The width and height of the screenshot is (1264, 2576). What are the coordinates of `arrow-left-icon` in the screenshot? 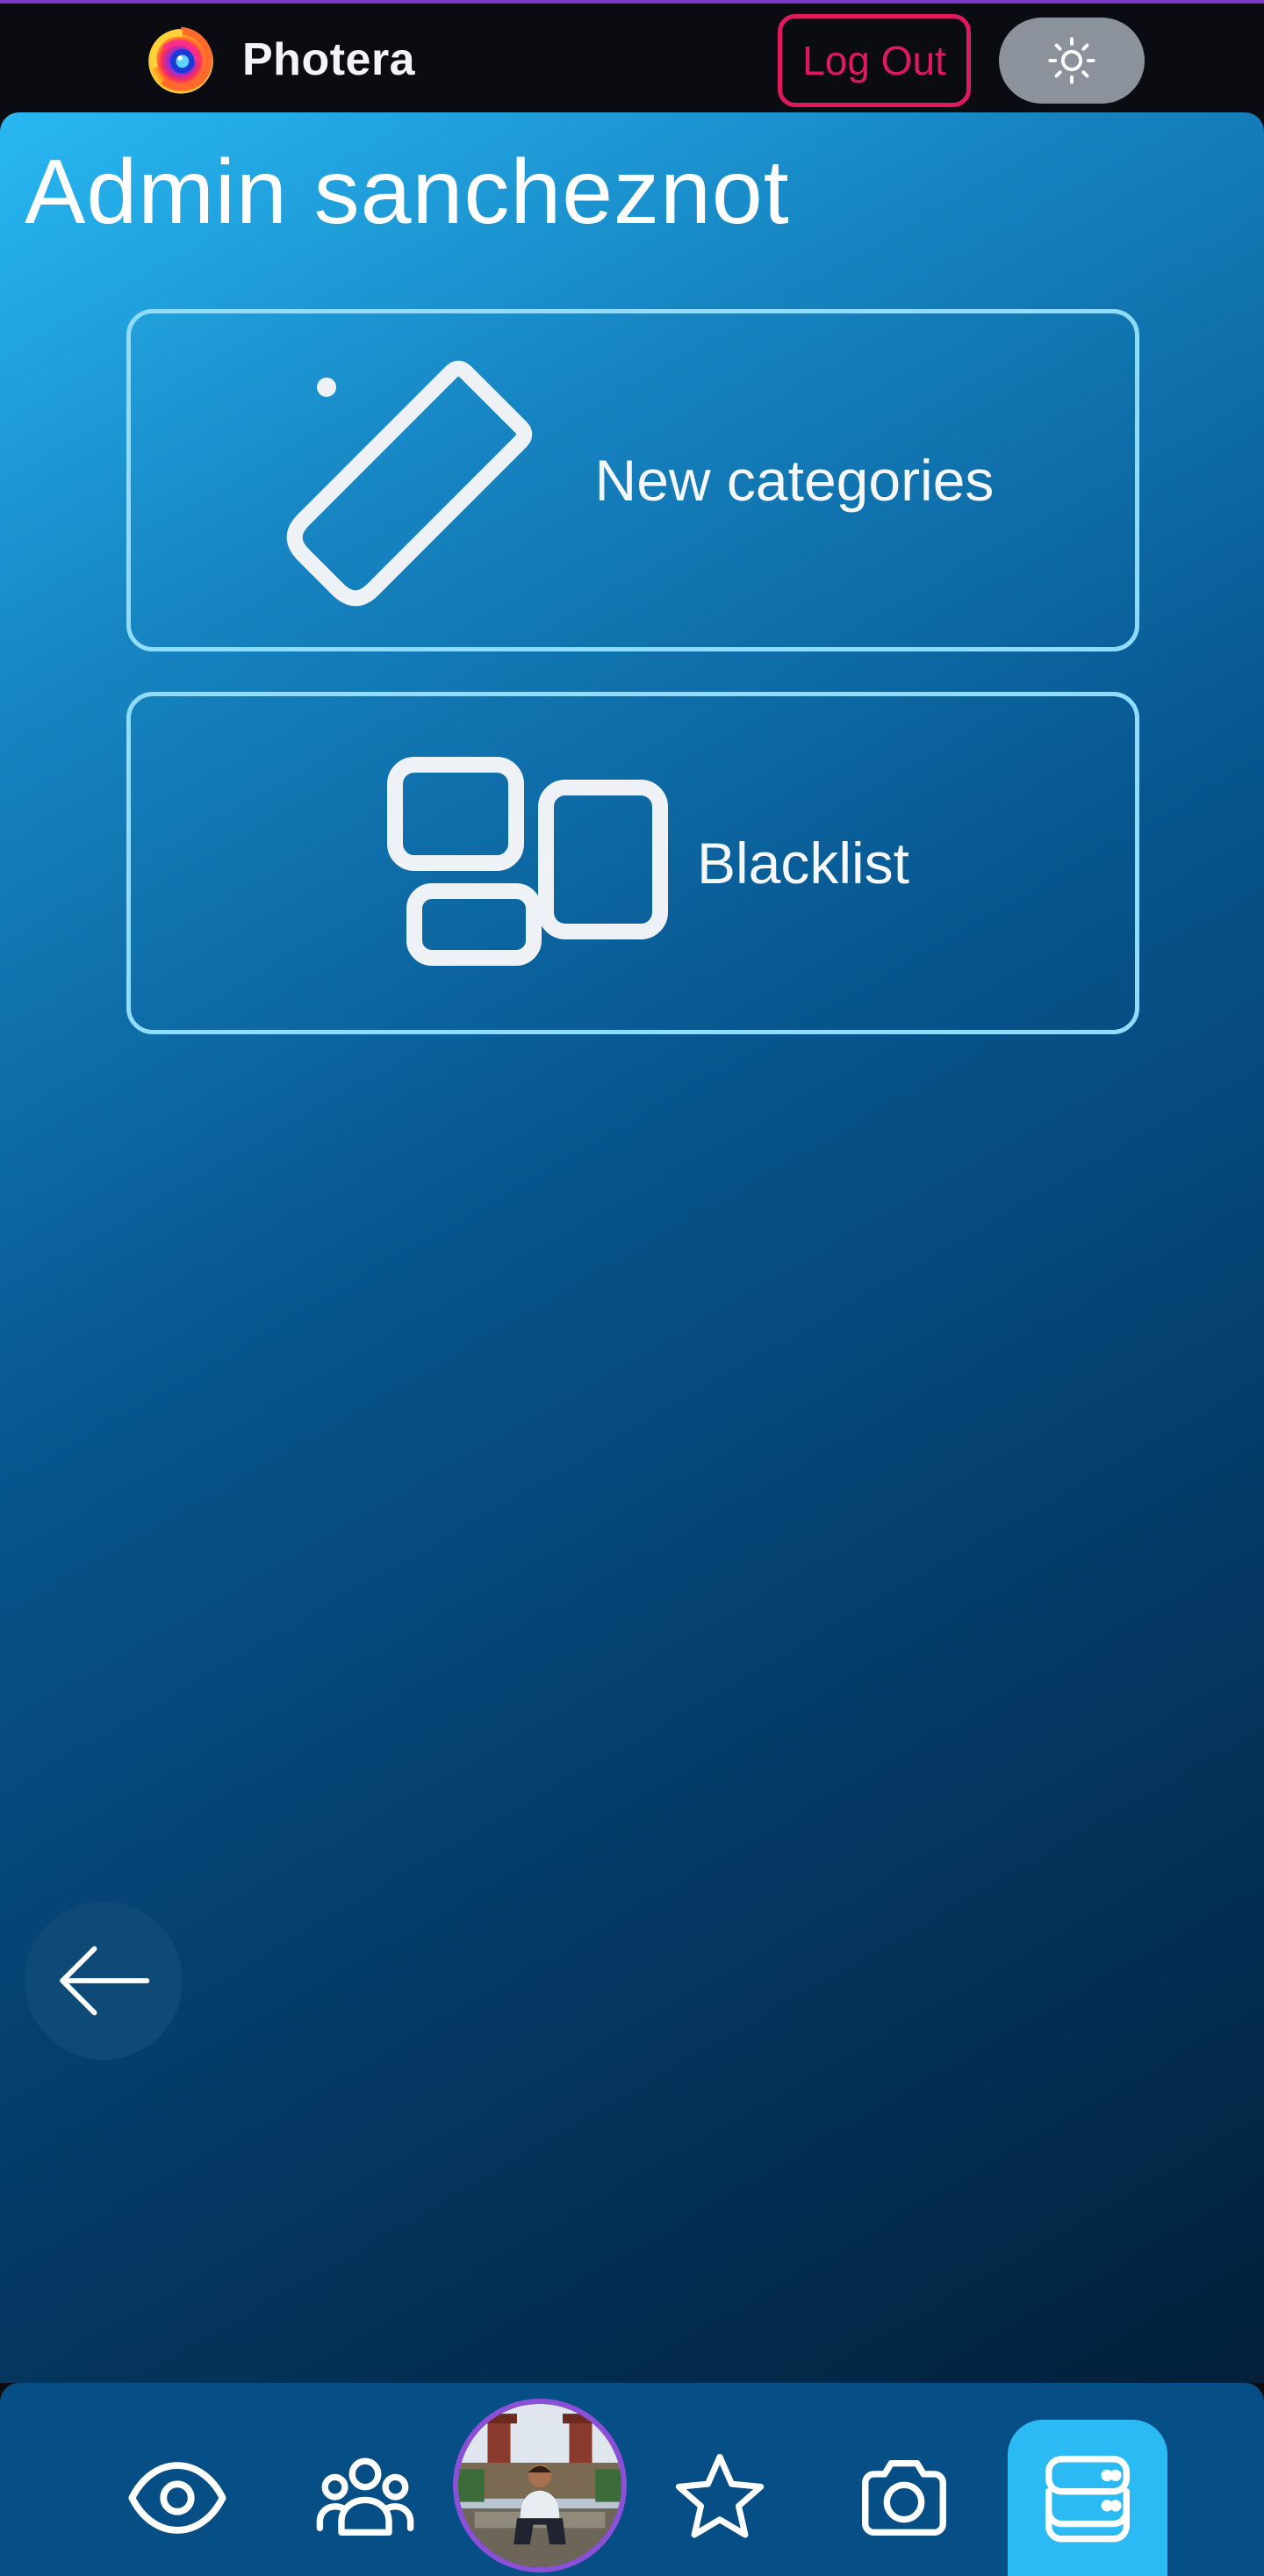 It's located at (105, 1981).